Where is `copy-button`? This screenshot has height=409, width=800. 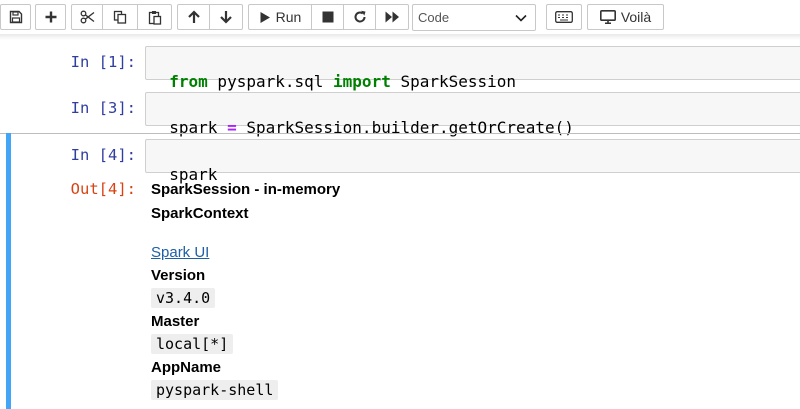 copy-button is located at coordinates (120, 17).